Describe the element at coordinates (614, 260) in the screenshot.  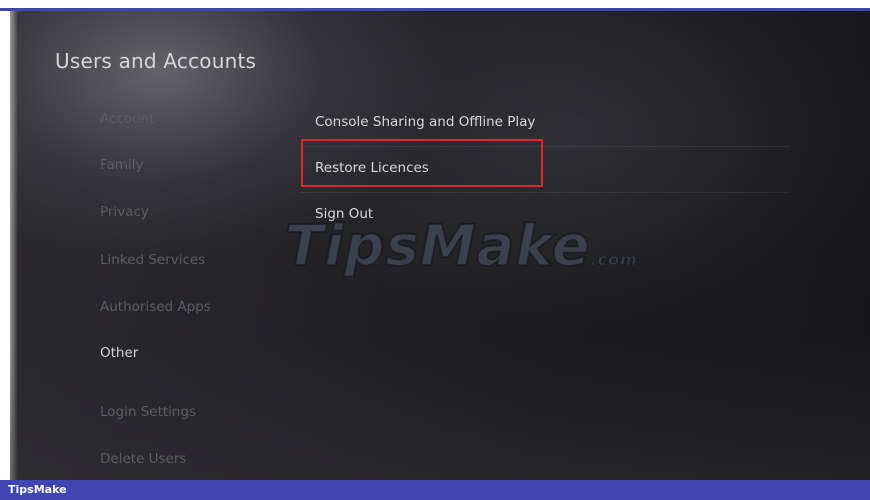
I see `watermark-suffix: .com` at that location.